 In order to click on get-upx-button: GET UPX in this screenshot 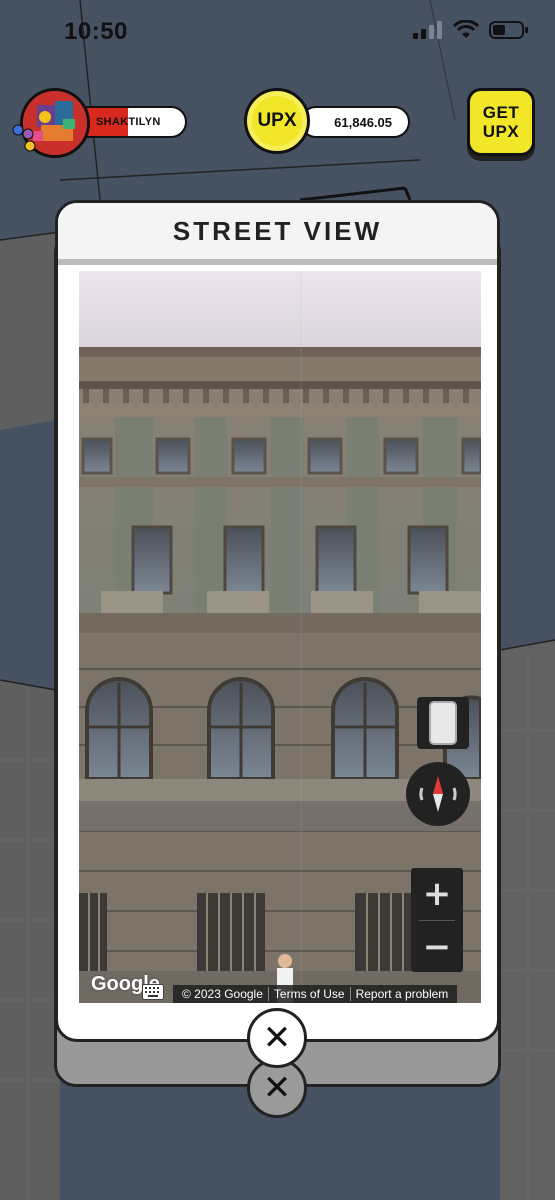, I will do `click(501, 122)`.